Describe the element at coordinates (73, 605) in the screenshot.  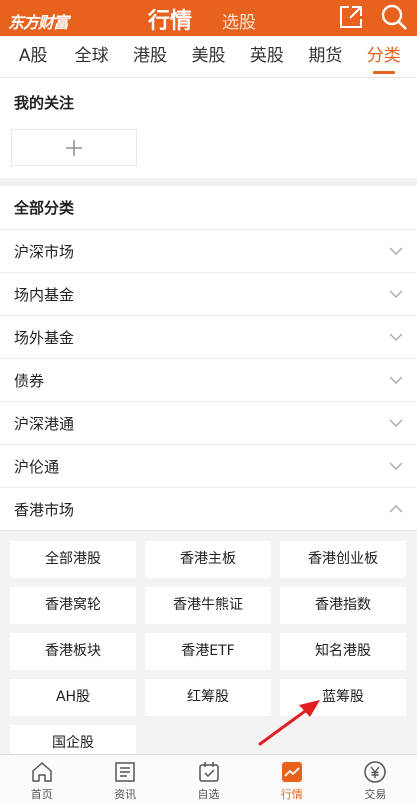
I see `hk-item-warrants: 香港窝轮` at that location.